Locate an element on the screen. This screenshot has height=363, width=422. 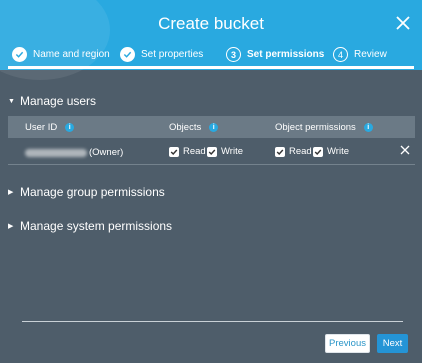
object-permissions-write-checkbox: Write is located at coordinates (331, 151).